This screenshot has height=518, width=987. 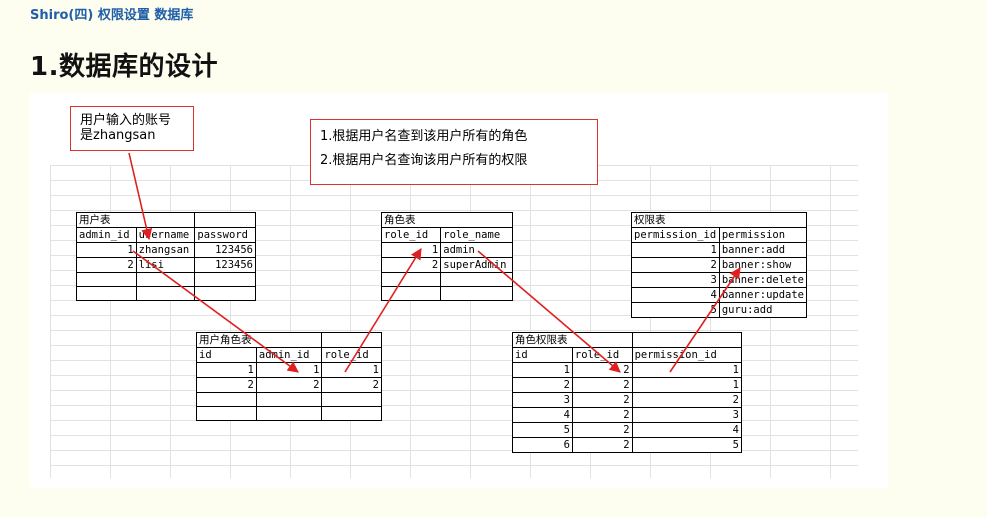 I want to click on table-row: 2 2 1, so click(x=627, y=385).